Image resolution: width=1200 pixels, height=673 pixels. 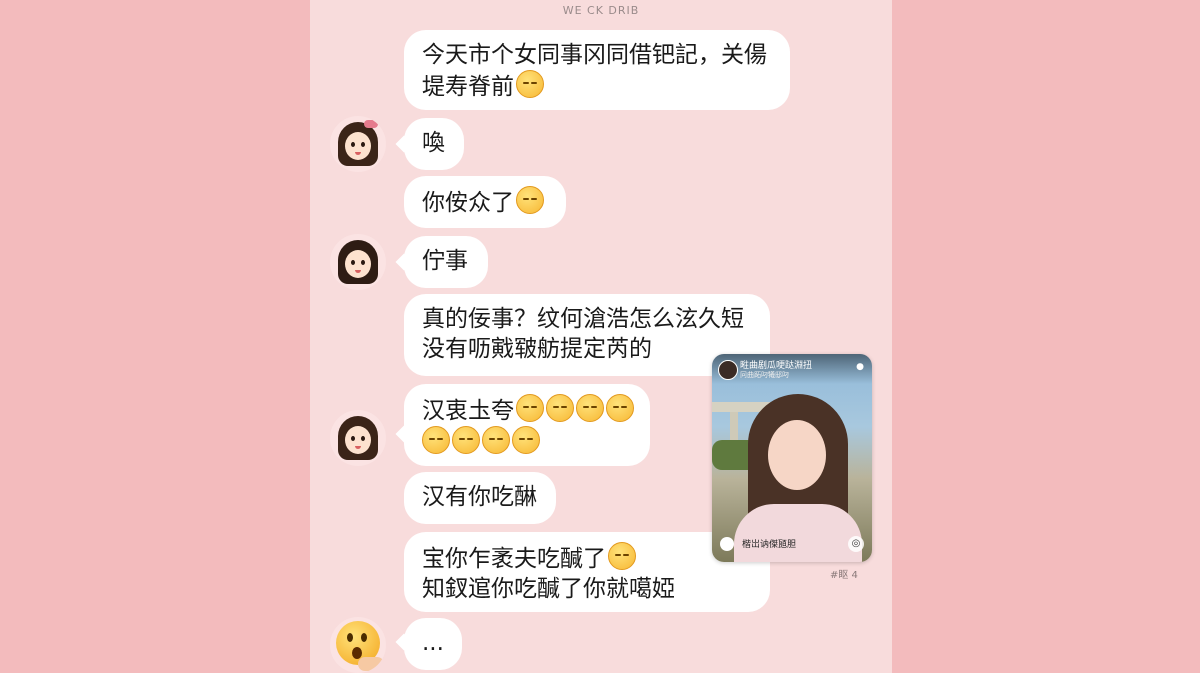 I want to click on message-text: 喚, so click(x=433, y=143).